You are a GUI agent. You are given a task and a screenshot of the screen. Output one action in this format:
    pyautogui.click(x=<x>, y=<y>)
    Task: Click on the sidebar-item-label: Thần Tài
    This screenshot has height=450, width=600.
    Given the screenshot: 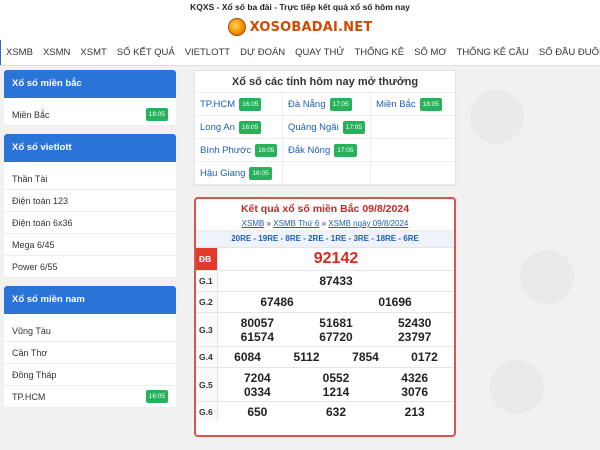 What is the action you would take?
    pyautogui.click(x=30, y=178)
    